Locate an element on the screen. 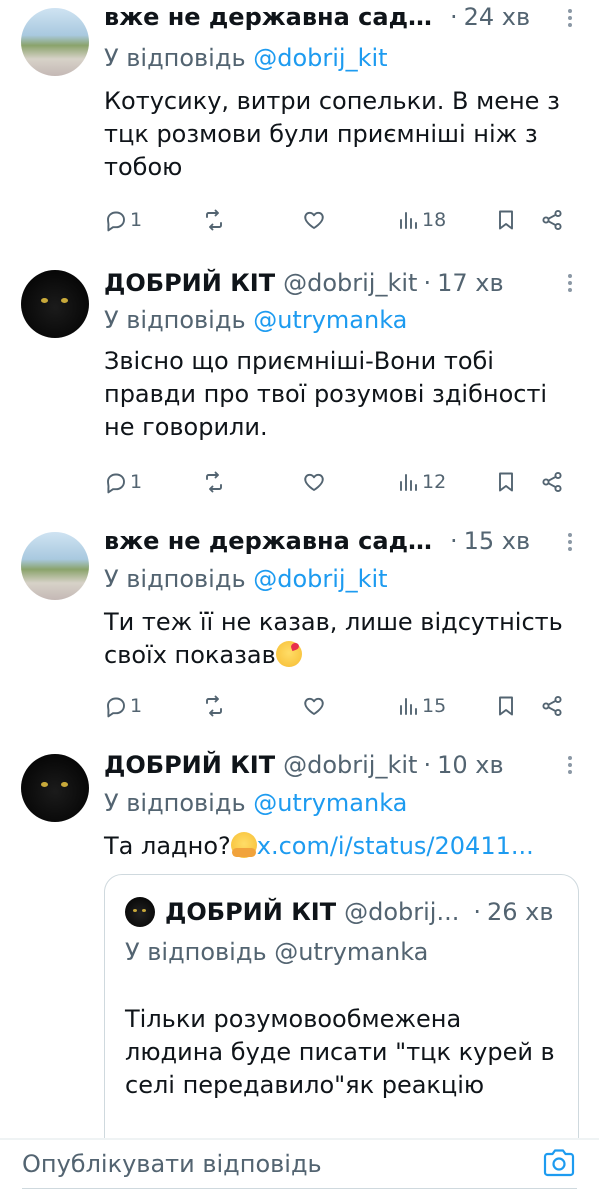  views-count: 18 is located at coordinates (434, 220).